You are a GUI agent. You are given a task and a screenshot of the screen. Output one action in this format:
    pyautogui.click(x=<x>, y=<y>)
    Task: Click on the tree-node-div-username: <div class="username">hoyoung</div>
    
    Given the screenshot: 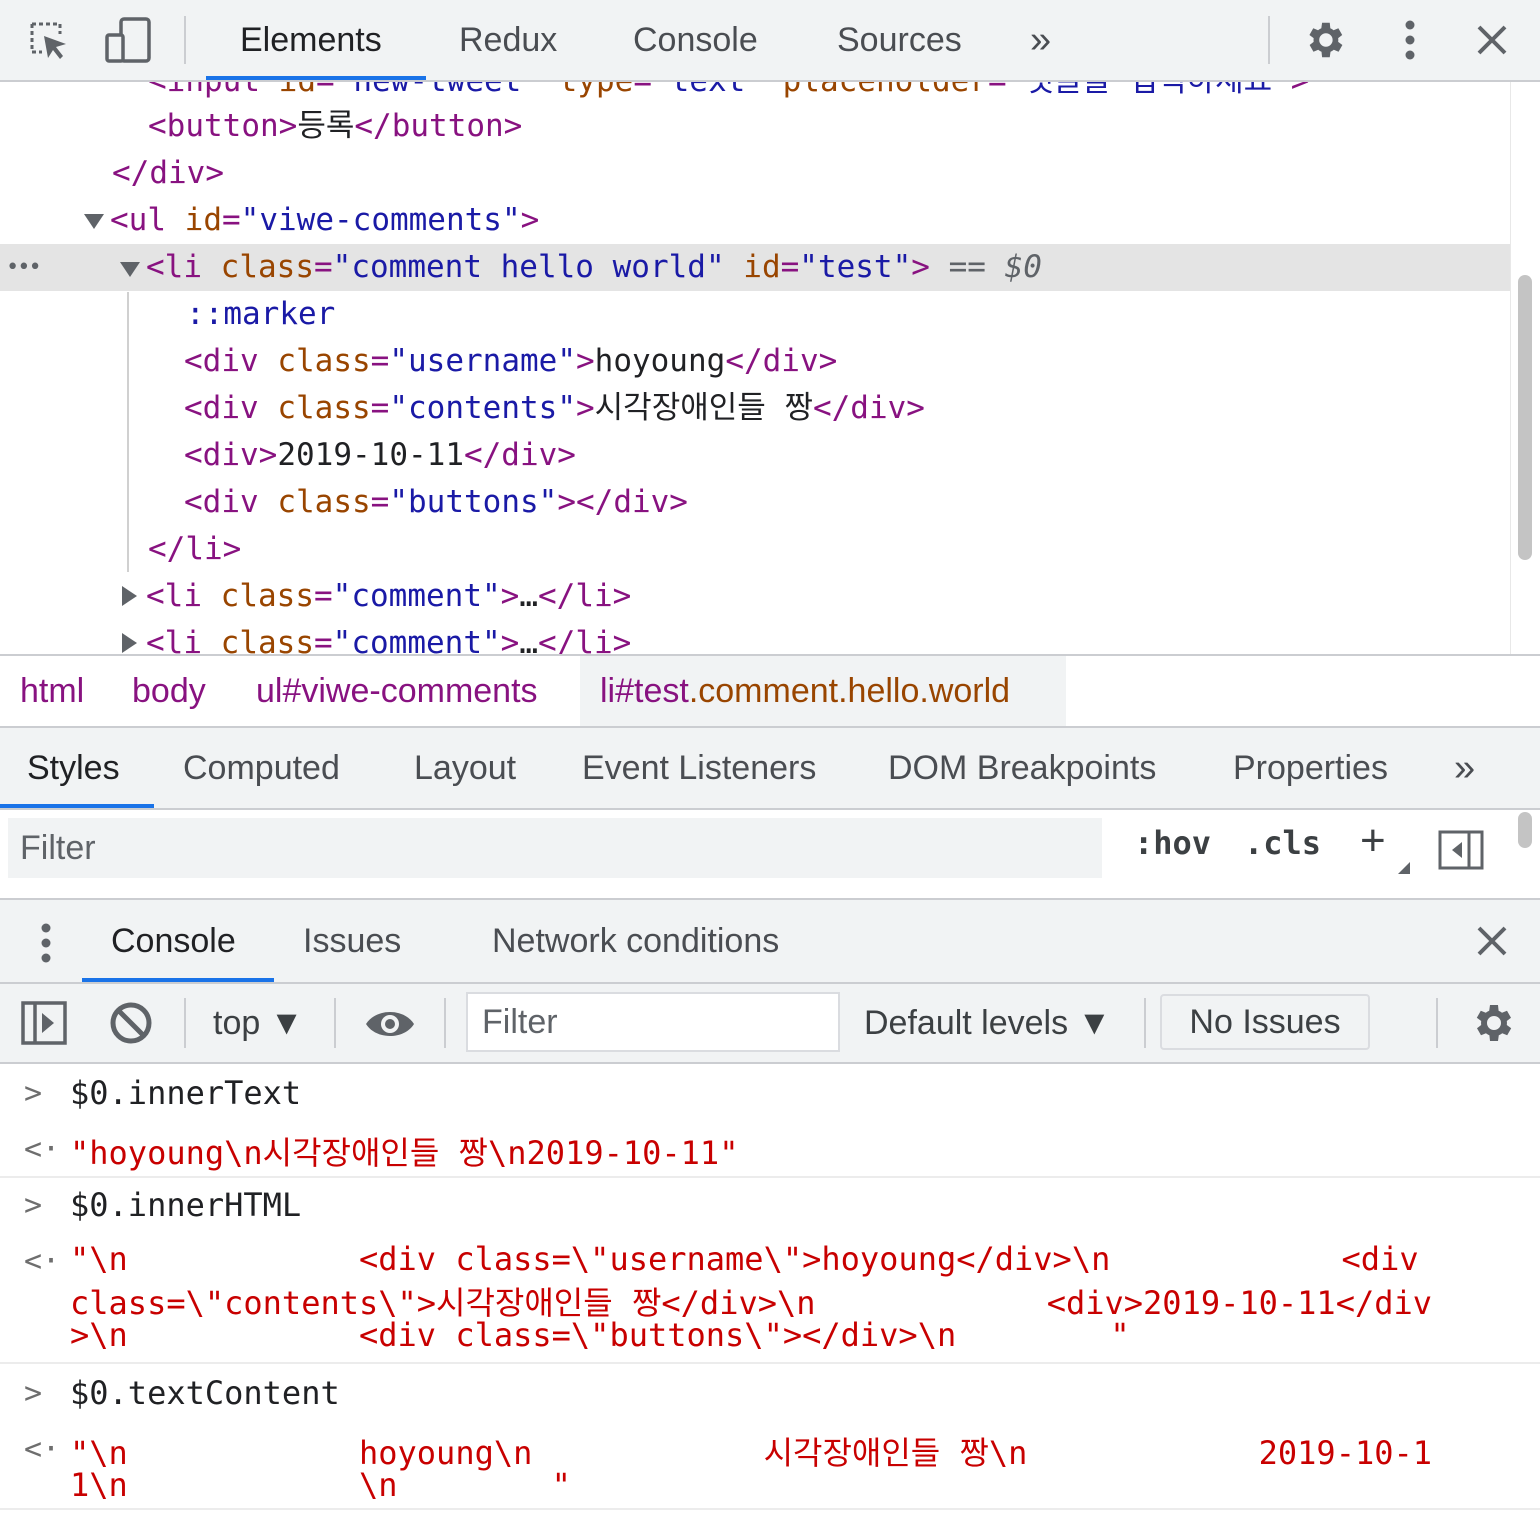 What is the action you would take?
    pyautogui.click(x=847, y=361)
    